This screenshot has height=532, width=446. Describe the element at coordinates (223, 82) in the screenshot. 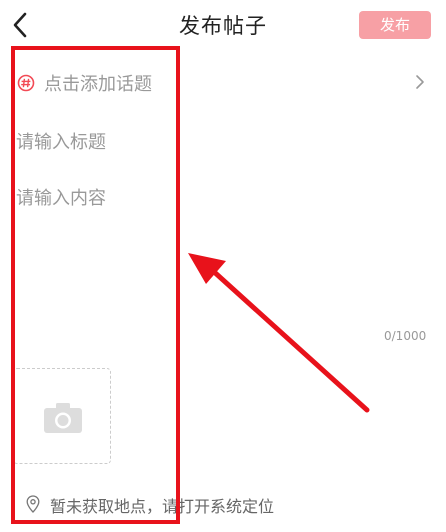

I see `add-topic-row: 点击添加话题` at that location.